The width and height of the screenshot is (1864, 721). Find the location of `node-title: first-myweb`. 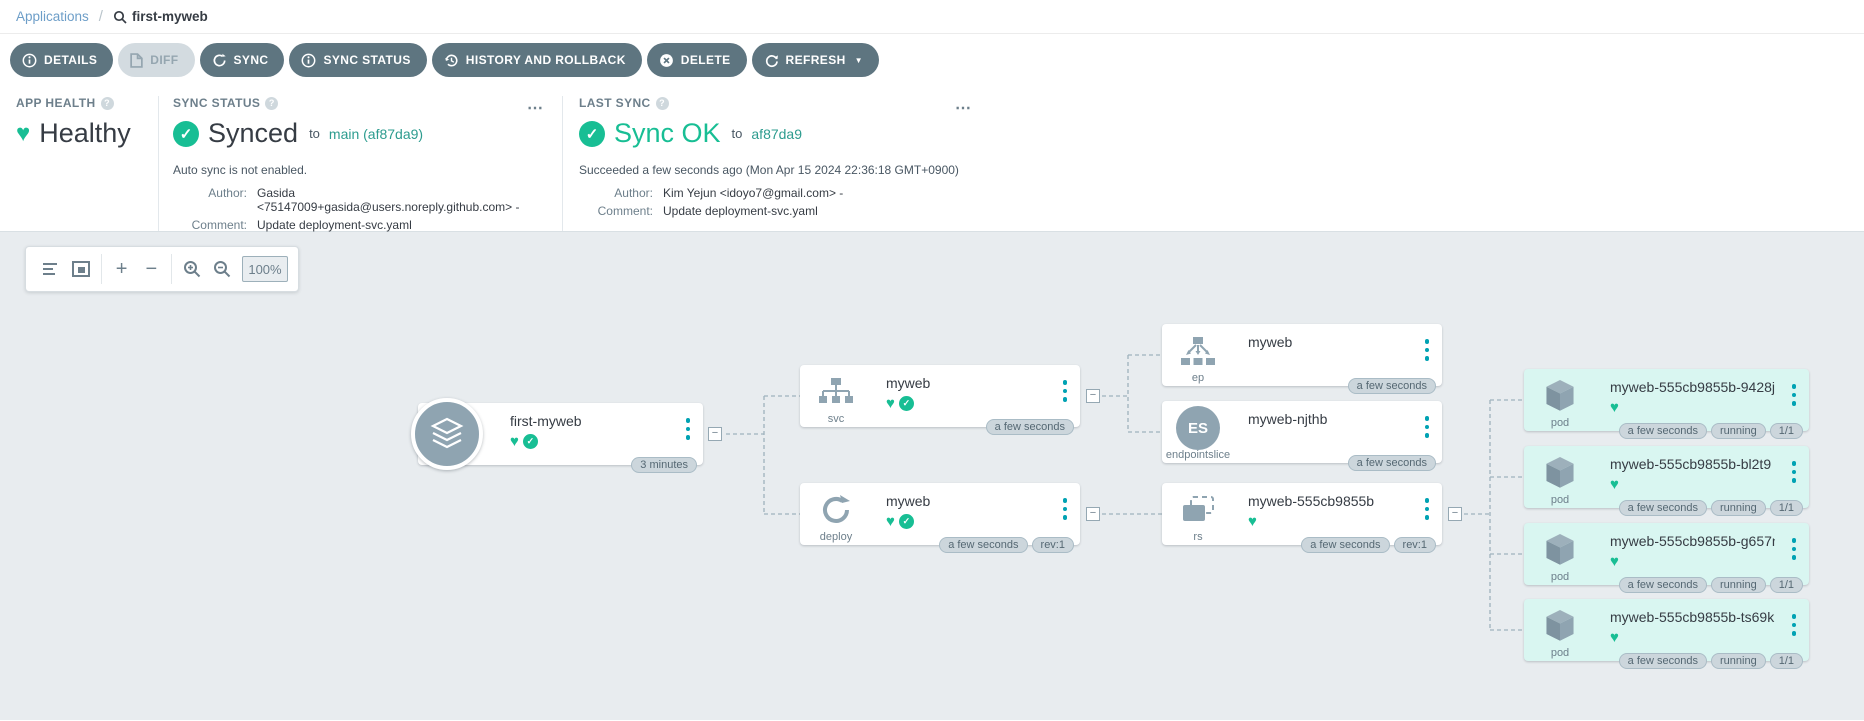

node-title: first-myweb is located at coordinates (546, 421).